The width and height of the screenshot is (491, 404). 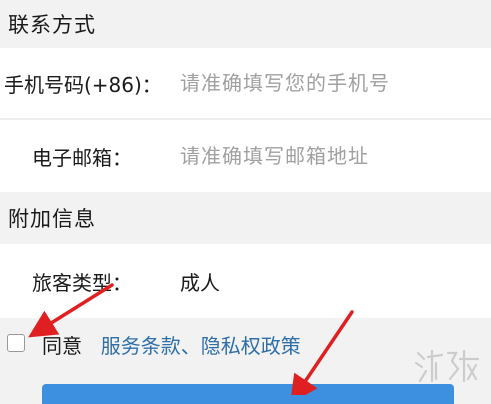 What do you see at coordinates (52, 219) in the screenshot?
I see `extra-section-title-text: 附加信息` at bounding box center [52, 219].